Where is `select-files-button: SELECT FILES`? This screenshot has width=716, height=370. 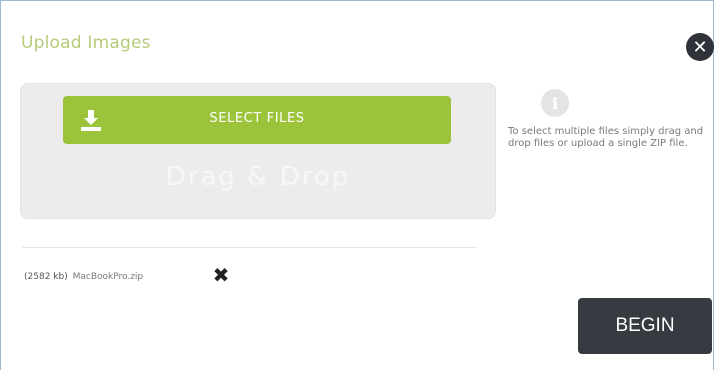
select-files-button: SELECT FILES is located at coordinates (257, 120).